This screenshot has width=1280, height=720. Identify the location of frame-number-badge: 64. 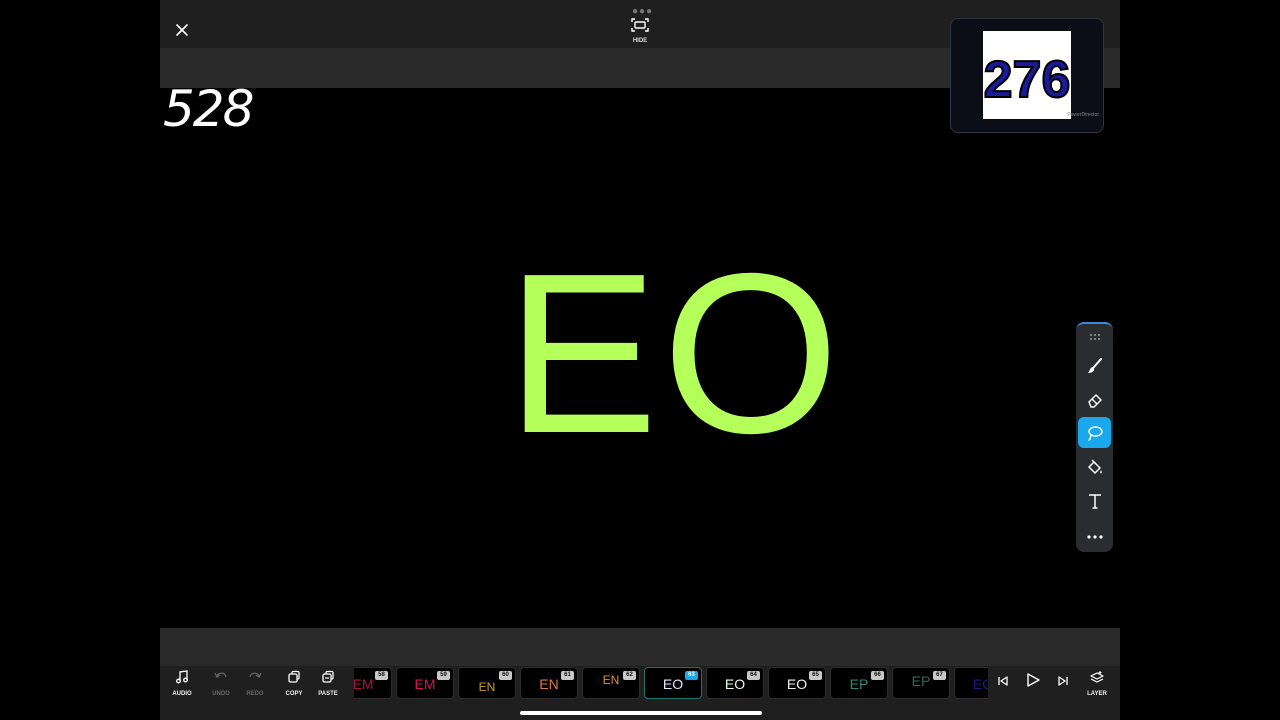
(753, 675).